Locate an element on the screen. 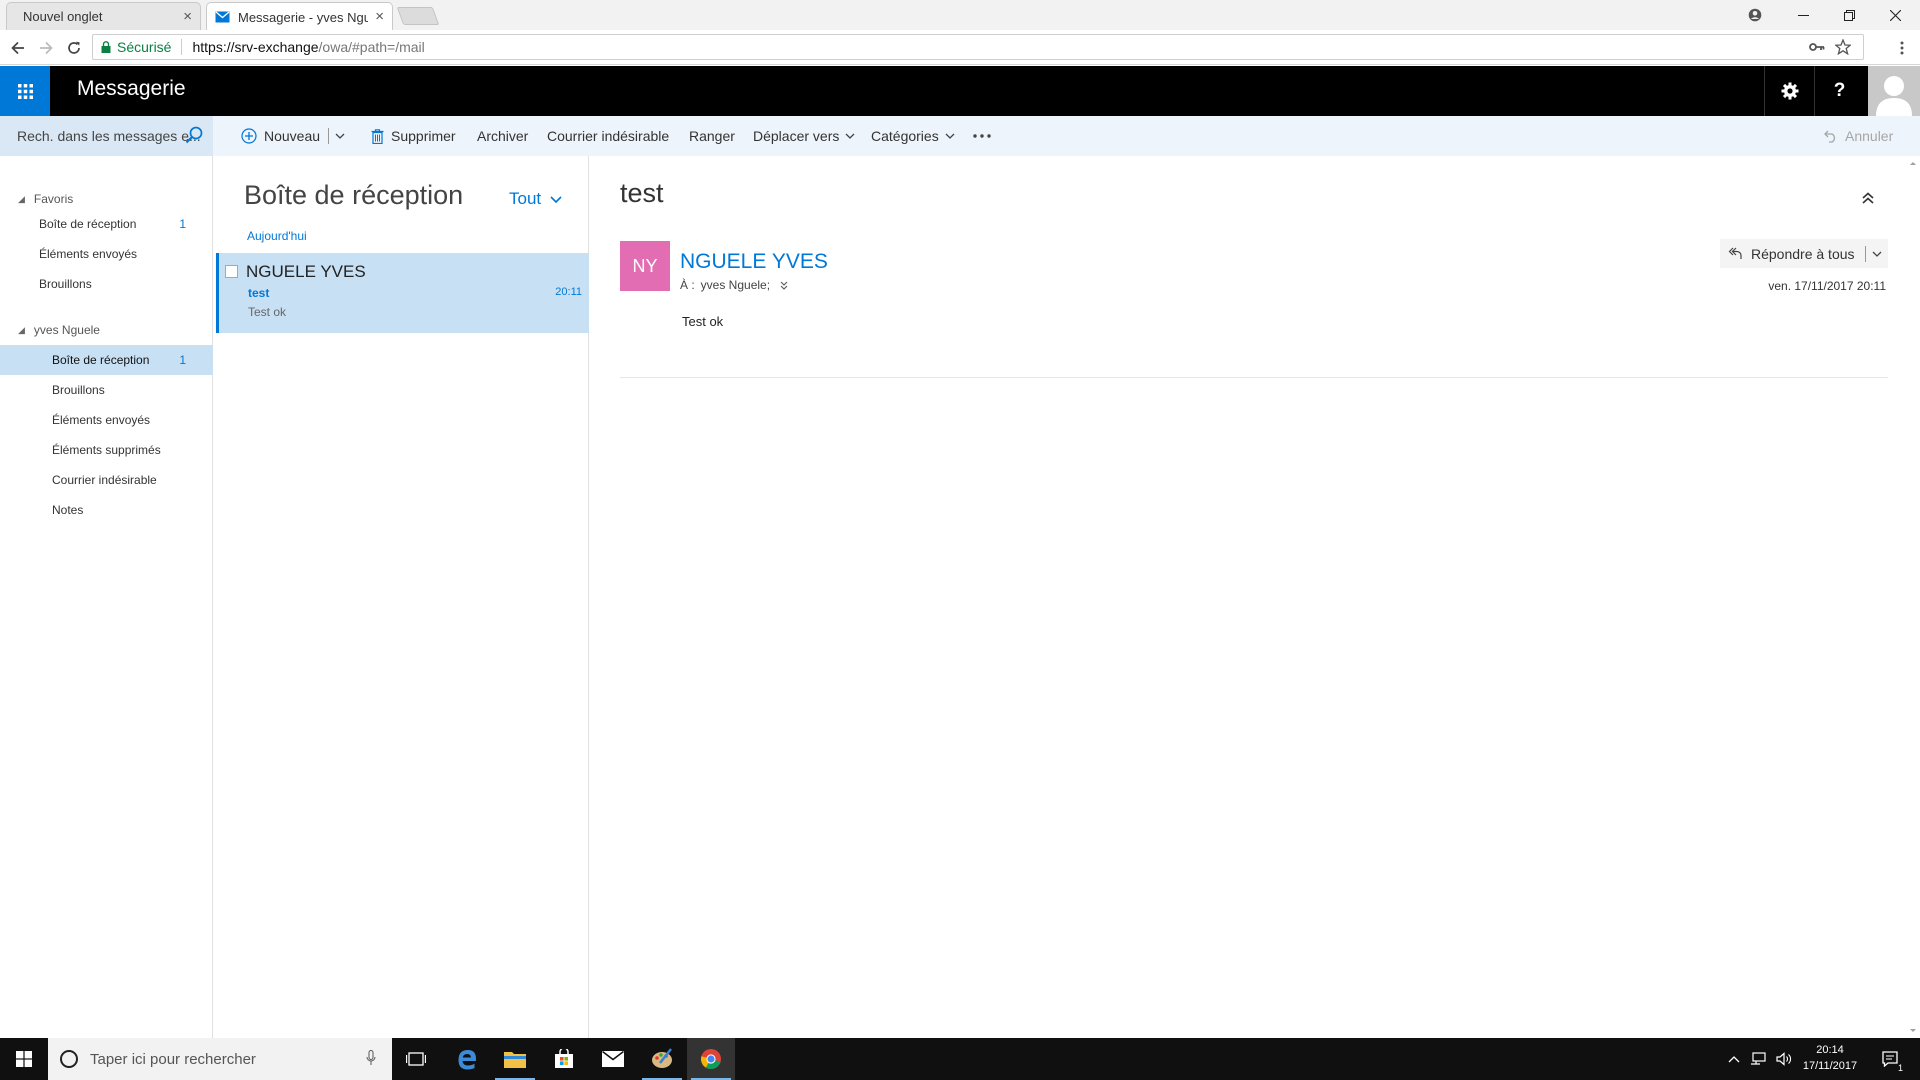  new-tab-button is located at coordinates (418, 16).